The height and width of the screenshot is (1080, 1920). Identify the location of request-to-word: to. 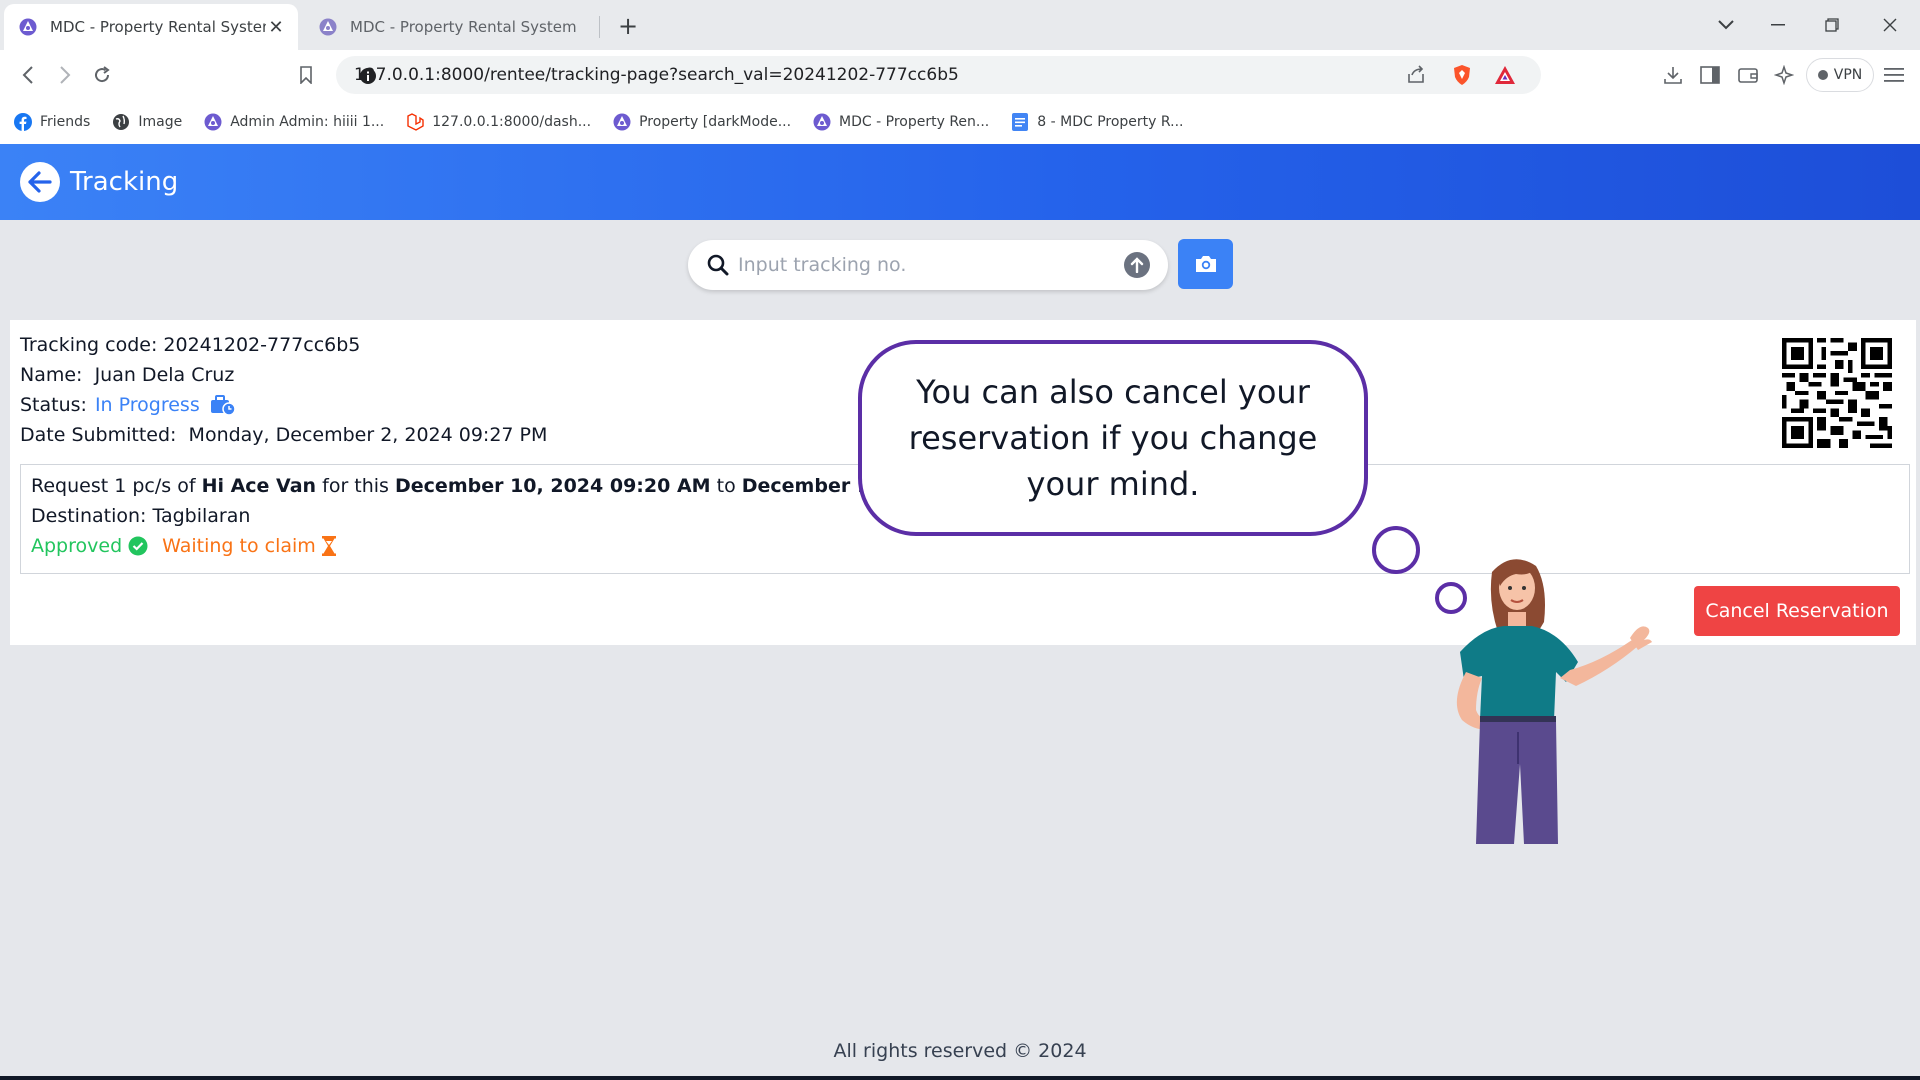
(726, 486).